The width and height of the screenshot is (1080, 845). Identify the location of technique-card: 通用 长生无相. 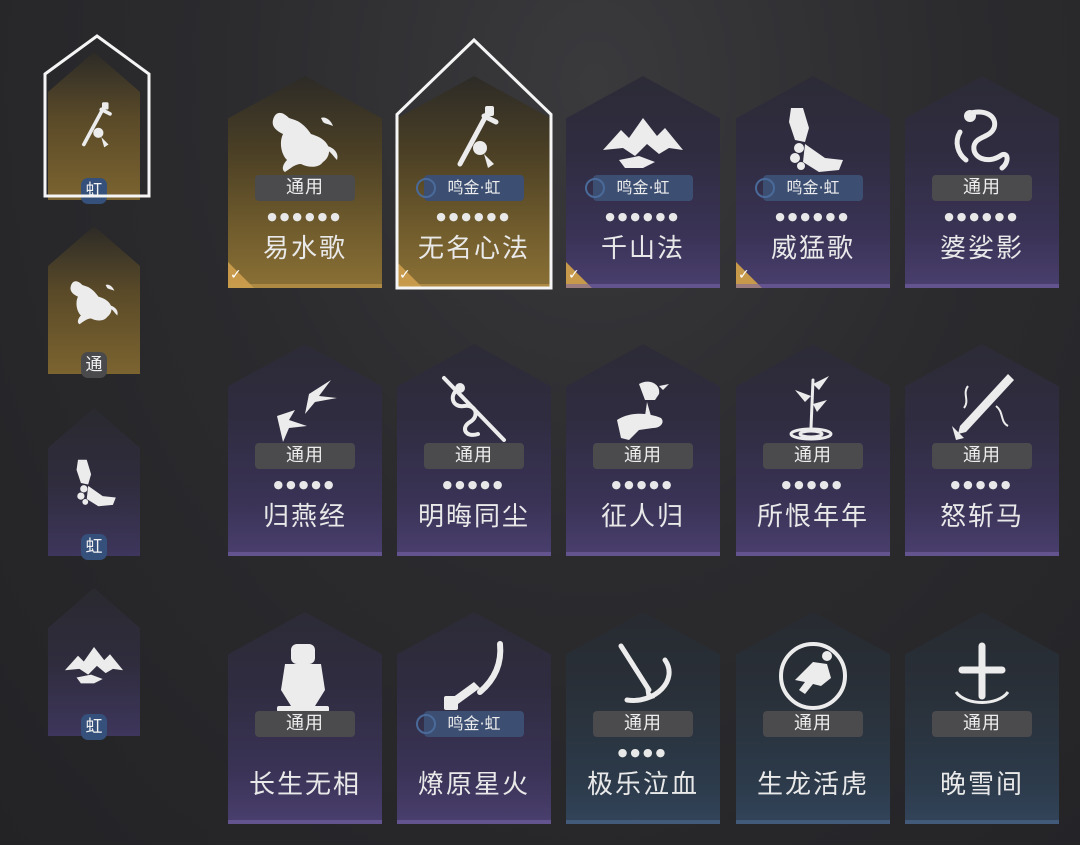
(305, 718).